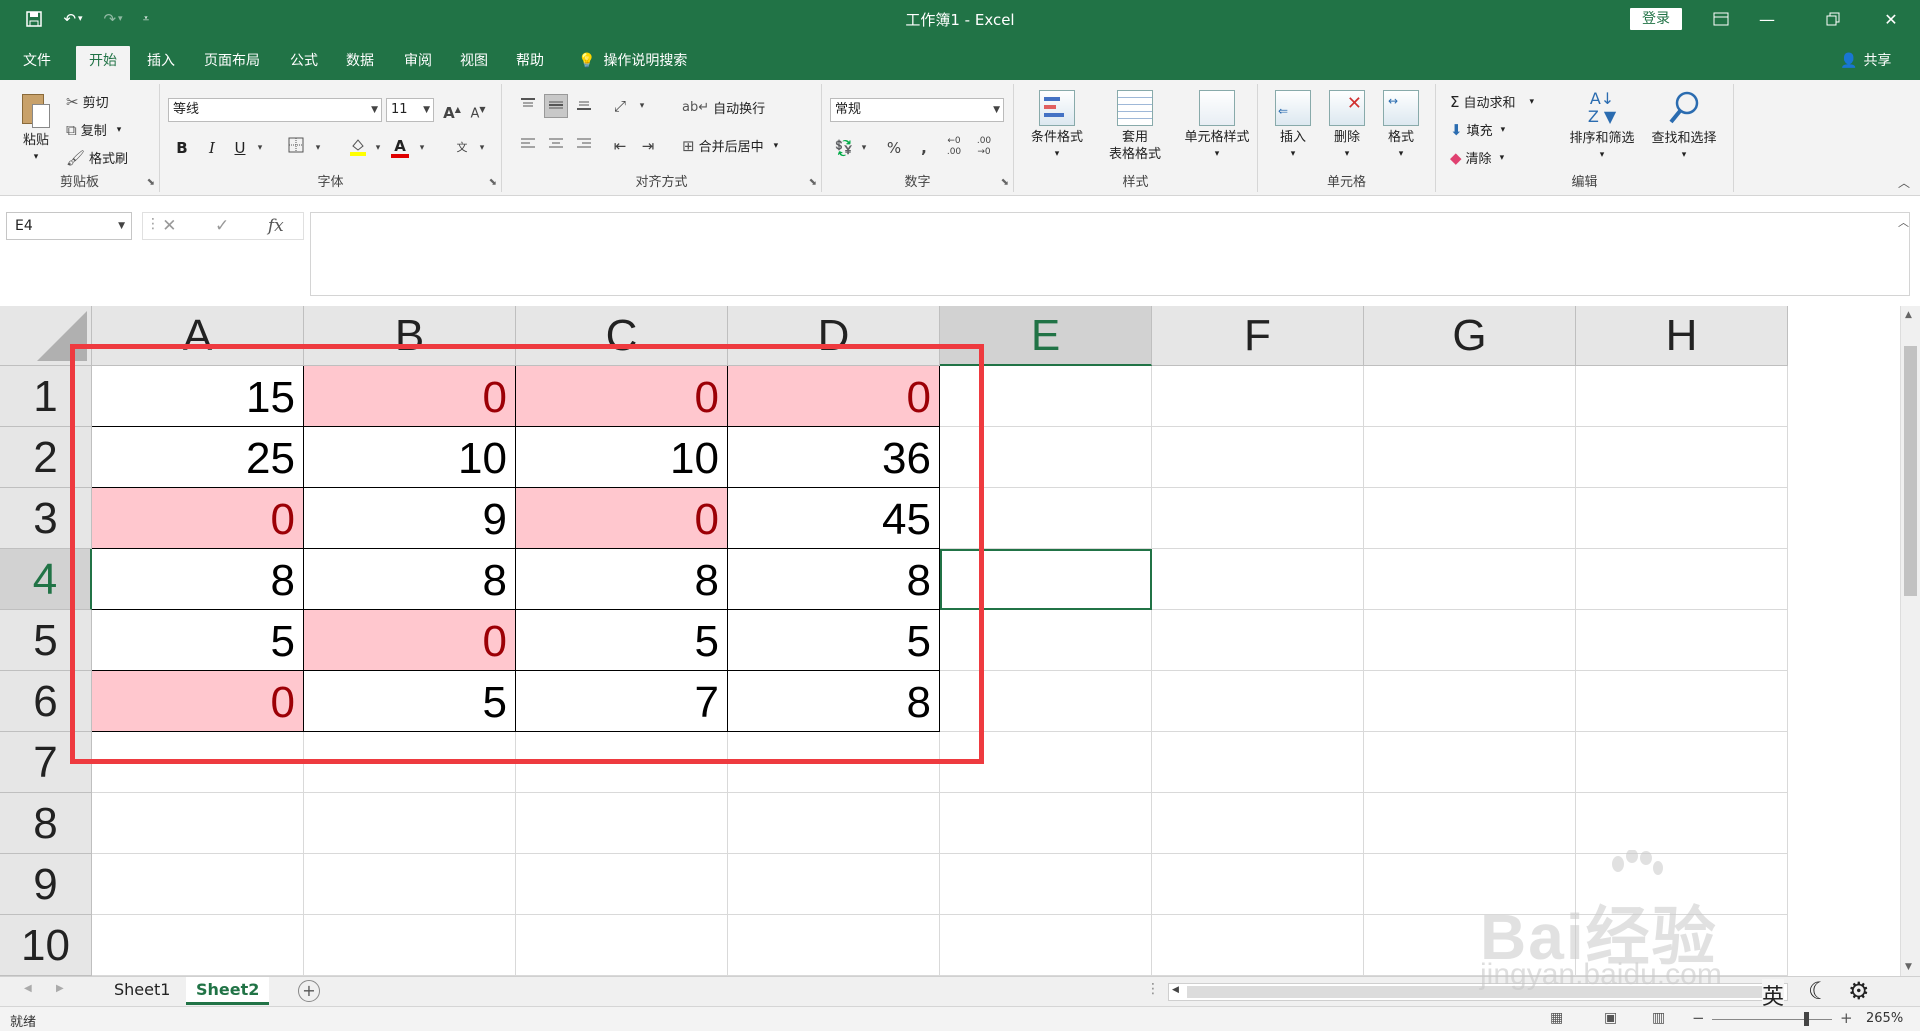 This screenshot has width=1920, height=1031. I want to click on expand-formula-bar-icon: ︿, so click(1903, 222).